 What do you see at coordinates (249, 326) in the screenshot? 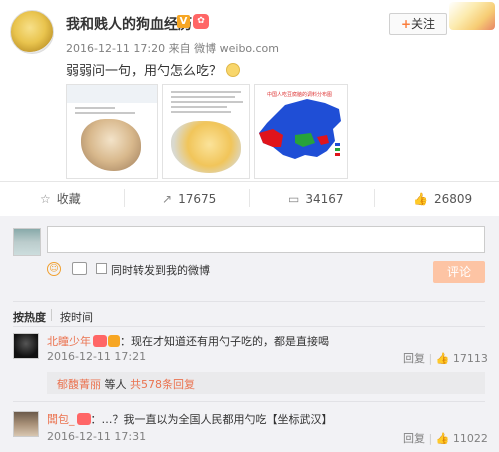
I see `divider-tabs` at bounding box center [249, 326].